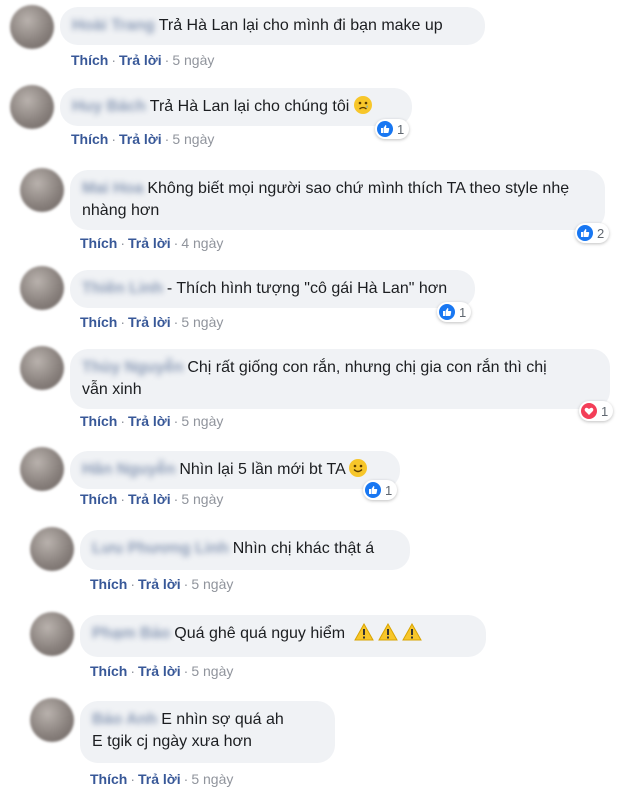  What do you see at coordinates (260, 633) in the screenshot?
I see `comment-text: Quá ghê quá nguy hiểm` at bounding box center [260, 633].